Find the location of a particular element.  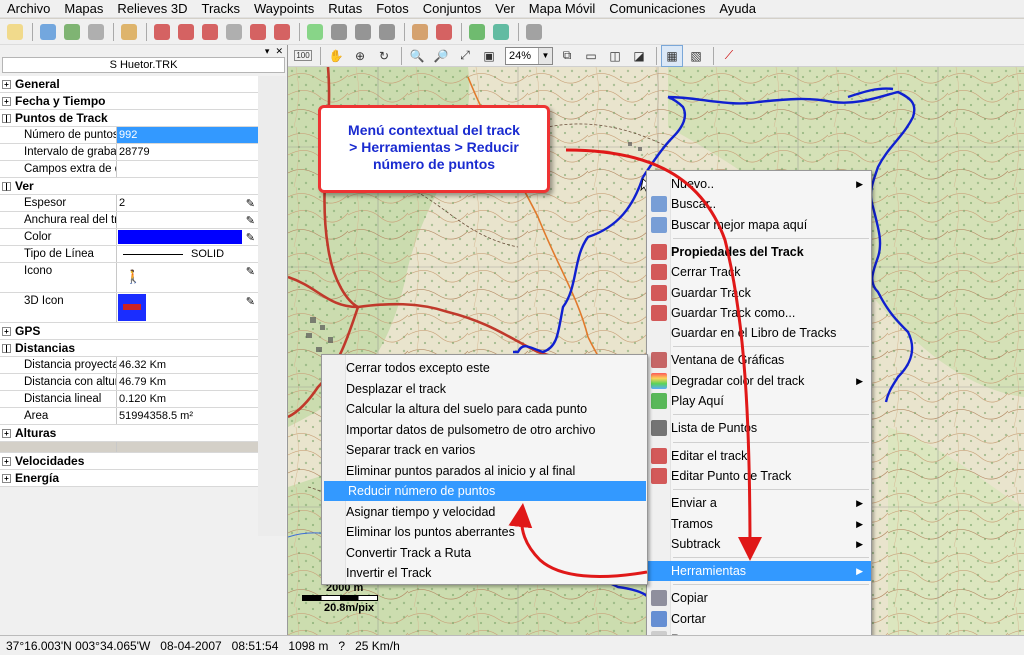

property-row: Espesor 2 ✎ is located at coordinates (129, 203).